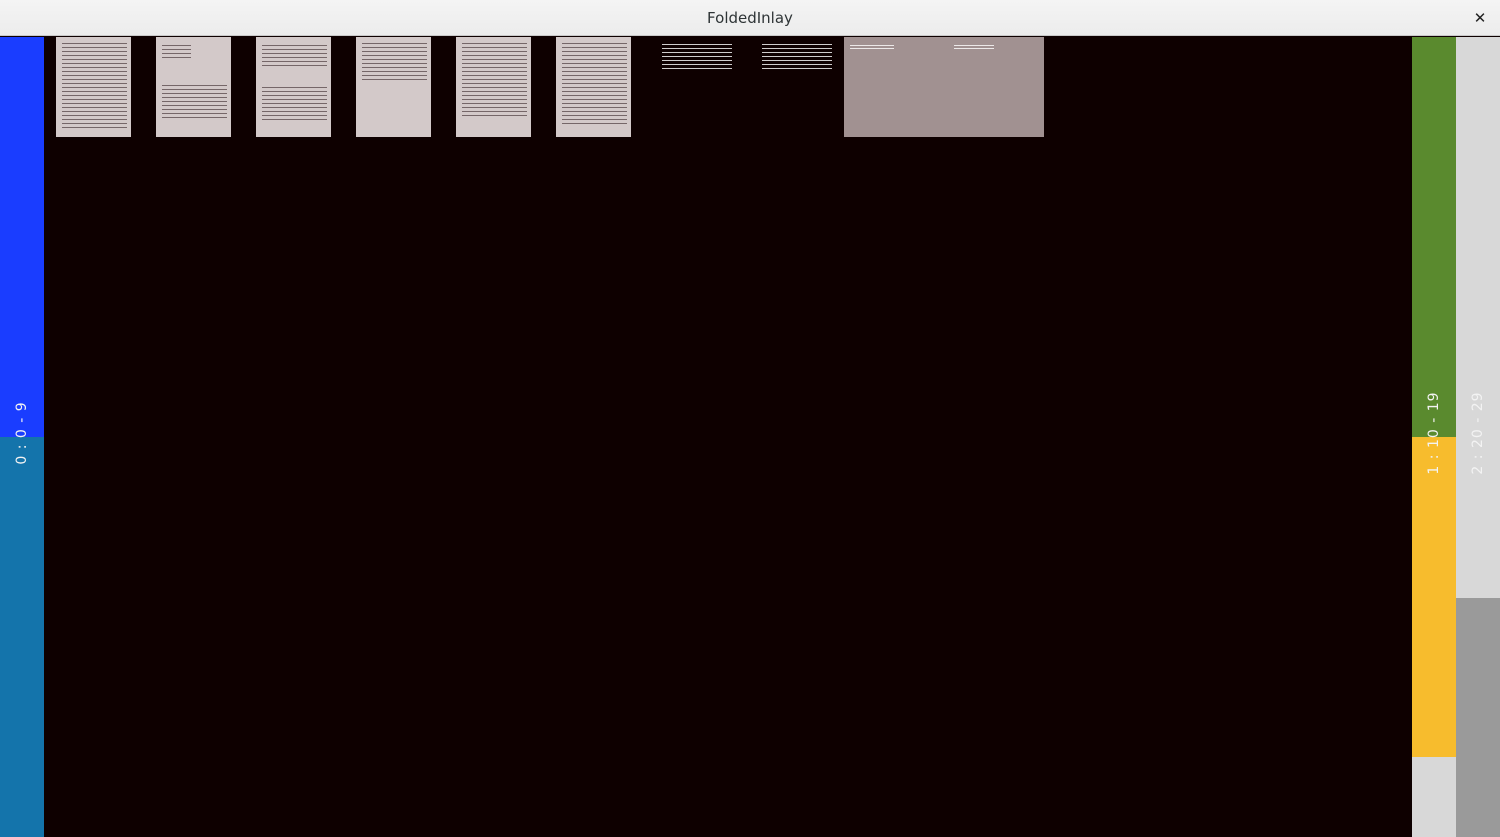 The image size is (1500, 837). I want to click on left-strip-bottom-segment, so click(22, 637).